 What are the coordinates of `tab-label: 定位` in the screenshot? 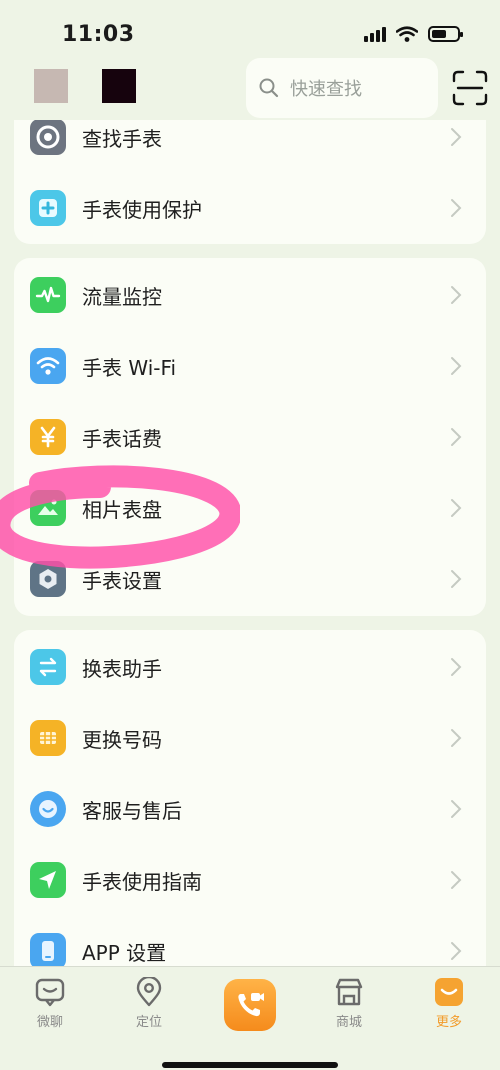 It's located at (148, 1022).